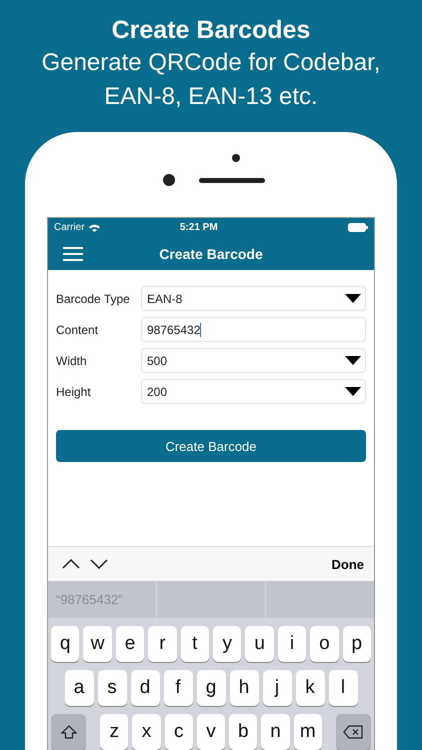 The width and height of the screenshot is (422, 750). I want to click on keyboard-key: w, so click(97, 644).